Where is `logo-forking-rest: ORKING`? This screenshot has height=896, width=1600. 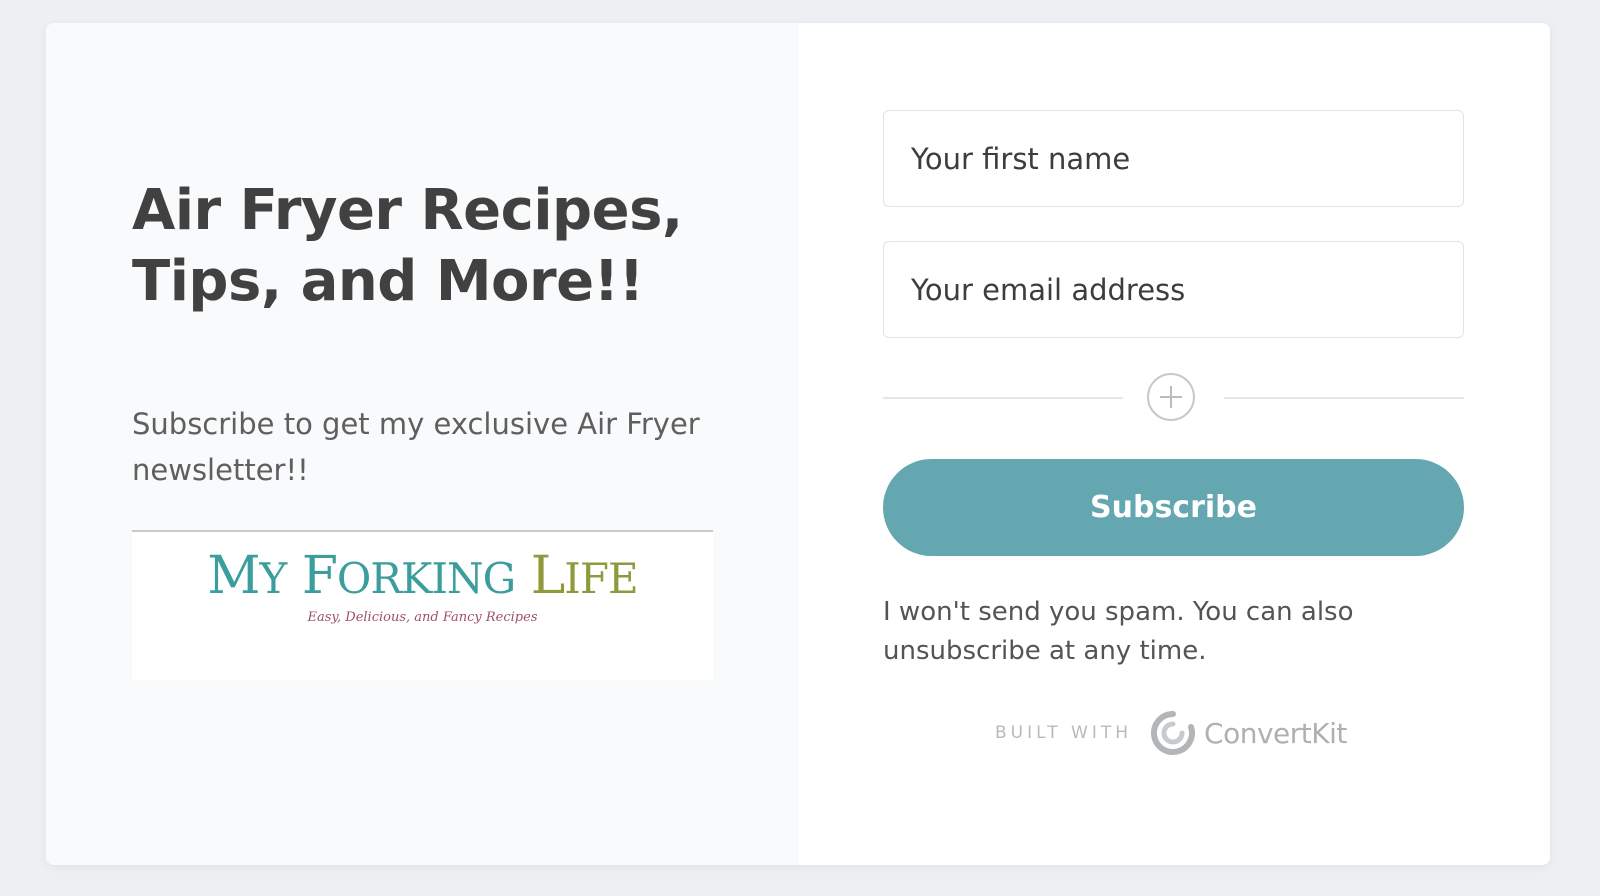 logo-forking-rest: ORKING is located at coordinates (426, 578).